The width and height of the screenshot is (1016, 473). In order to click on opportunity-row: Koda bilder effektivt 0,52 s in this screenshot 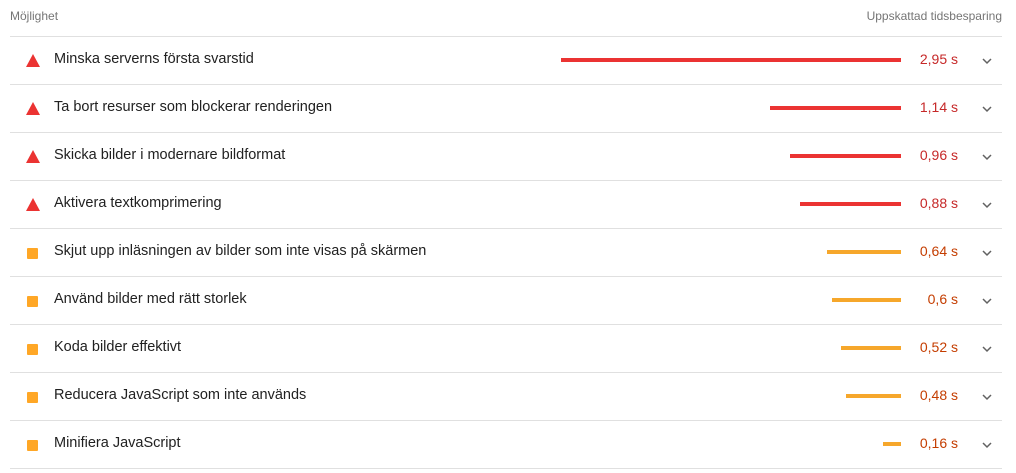, I will do `click(506, 349)`.